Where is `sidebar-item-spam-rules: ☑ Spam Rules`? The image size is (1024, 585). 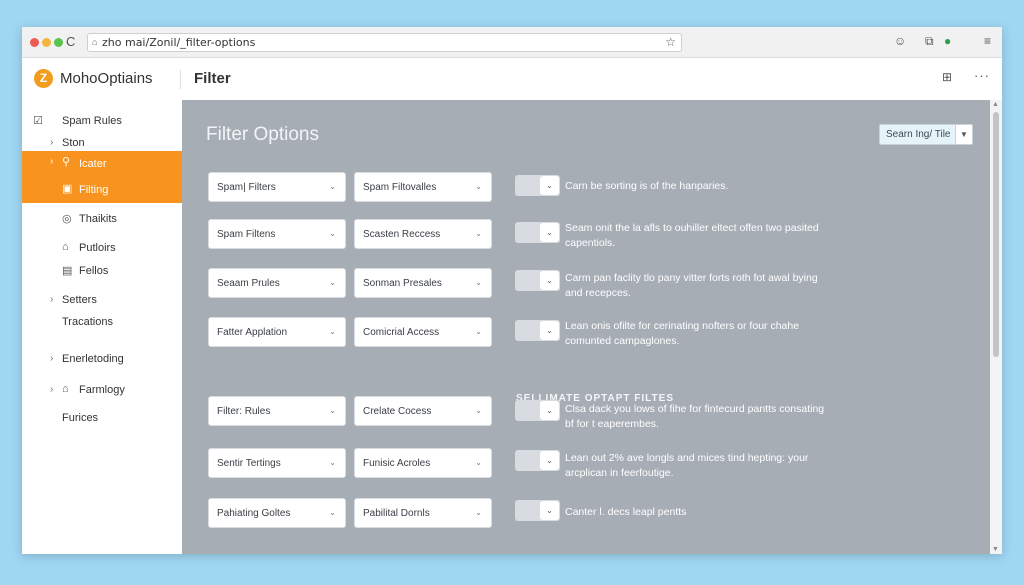
sidebar-item-spam-rules: ☑ Spam Rules is located at coordinates (102, 122).